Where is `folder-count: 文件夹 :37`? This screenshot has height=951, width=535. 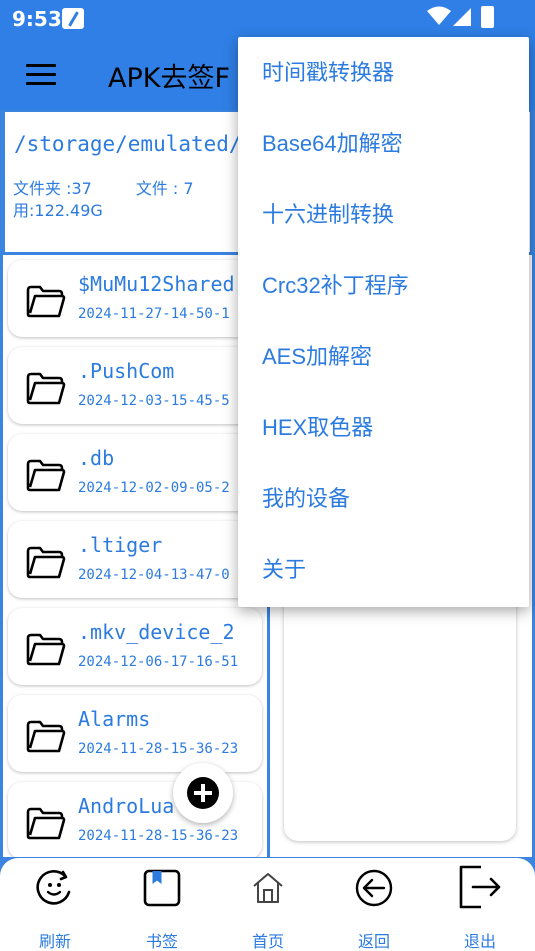
folder-count: 文件夹 :37 is located at coordinates (52, 188).